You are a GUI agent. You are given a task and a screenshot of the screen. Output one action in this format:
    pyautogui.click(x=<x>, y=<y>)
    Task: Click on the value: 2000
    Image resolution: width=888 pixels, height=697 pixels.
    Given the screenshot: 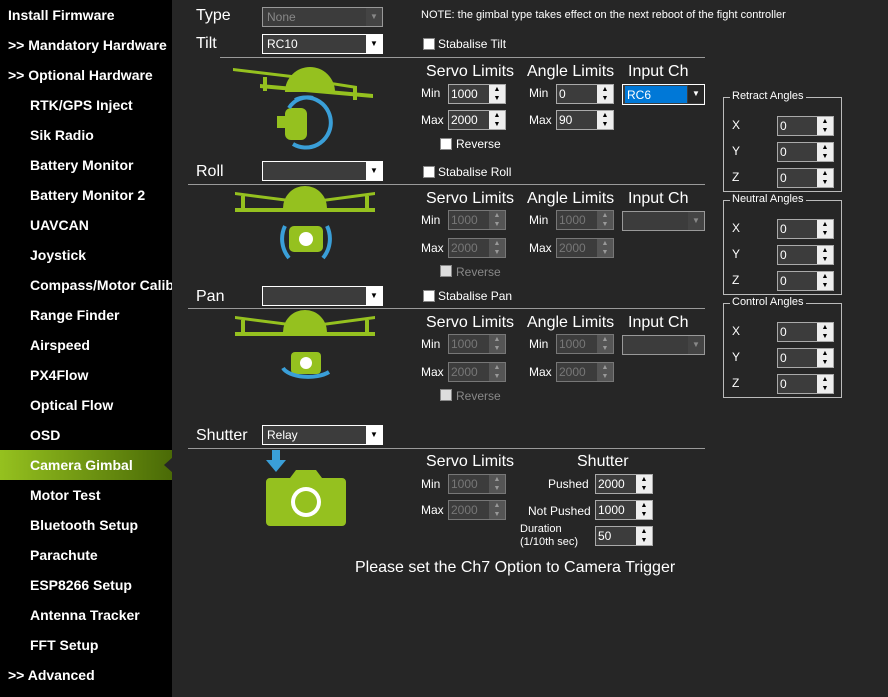 What is the action you would take?
    pyautogui.click(x=572, y=372)
    